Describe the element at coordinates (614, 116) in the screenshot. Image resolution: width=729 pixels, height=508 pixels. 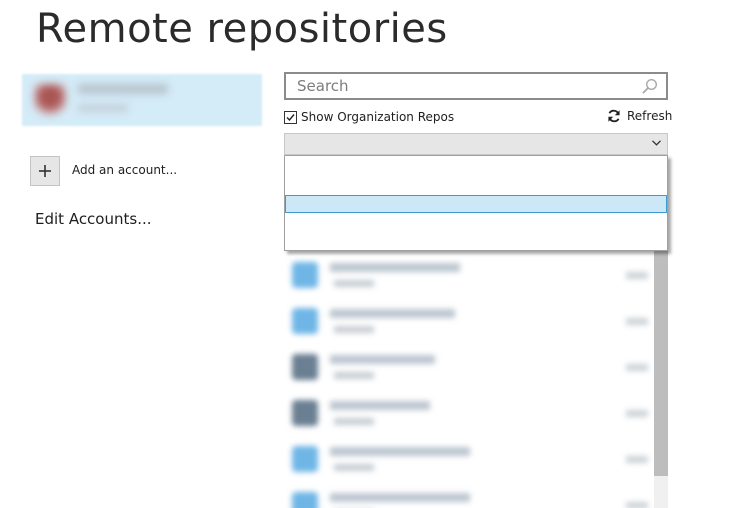
I see `refresh-icon` at that location.